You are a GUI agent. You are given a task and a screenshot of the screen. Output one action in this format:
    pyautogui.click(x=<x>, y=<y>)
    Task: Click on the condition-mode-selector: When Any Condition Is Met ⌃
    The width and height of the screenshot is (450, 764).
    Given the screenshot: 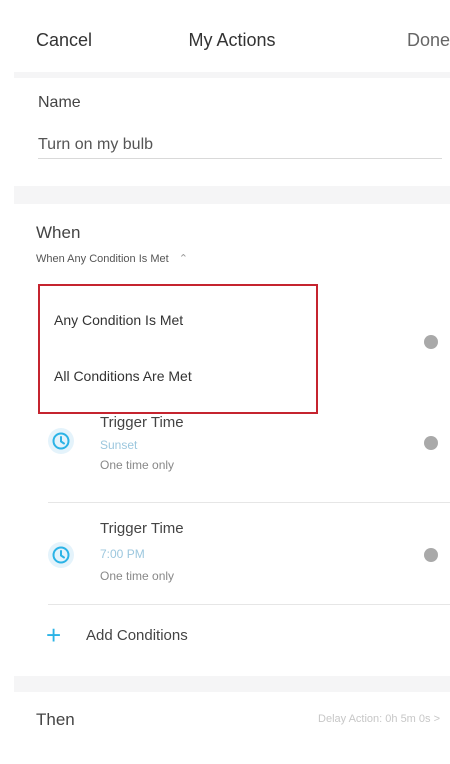 What is the action you would take?
    pyautogui.click(x=112, y=258)
    